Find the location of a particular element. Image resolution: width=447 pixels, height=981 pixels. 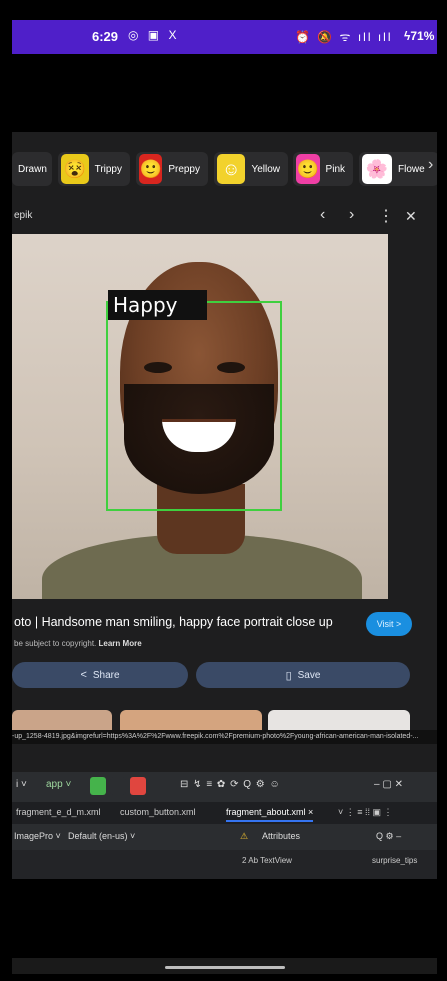

component-row: 2 Ab TextView is located at coordinates (267, 860).